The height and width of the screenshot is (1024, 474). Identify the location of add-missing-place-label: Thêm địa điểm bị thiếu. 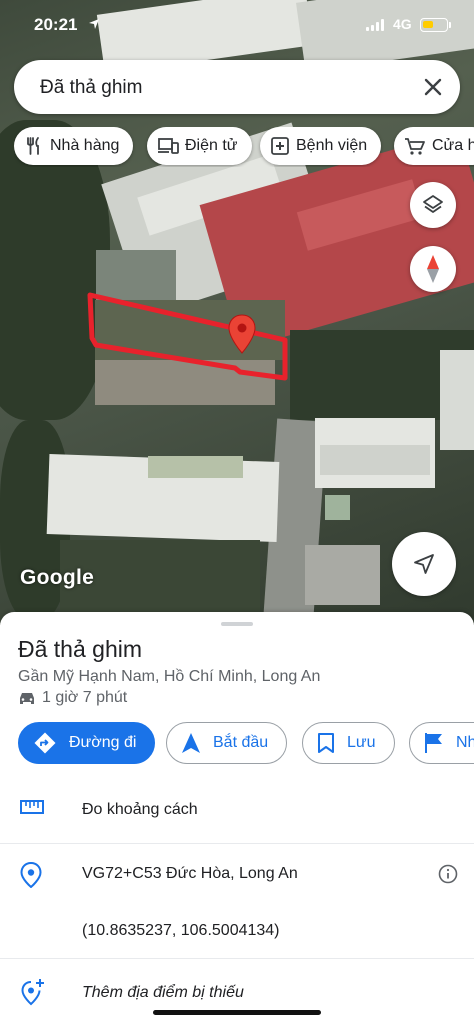
(163, 992).